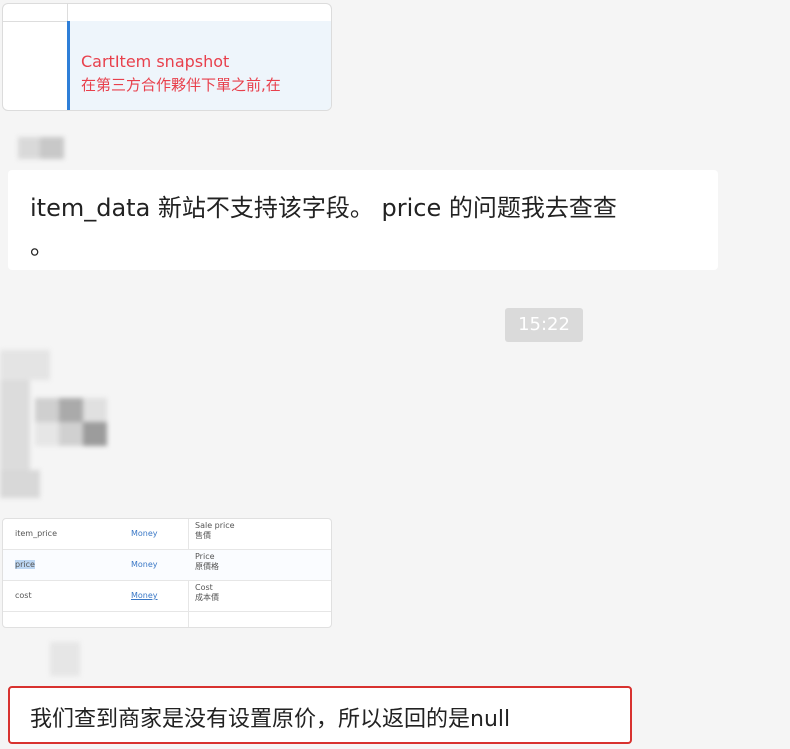 The width and height of the screenshot is (790, 749). What do you see at coordinates (215, 530) in the screenshot?
I see `field-description: Sale price 售價` at bounding box center [215, 530].